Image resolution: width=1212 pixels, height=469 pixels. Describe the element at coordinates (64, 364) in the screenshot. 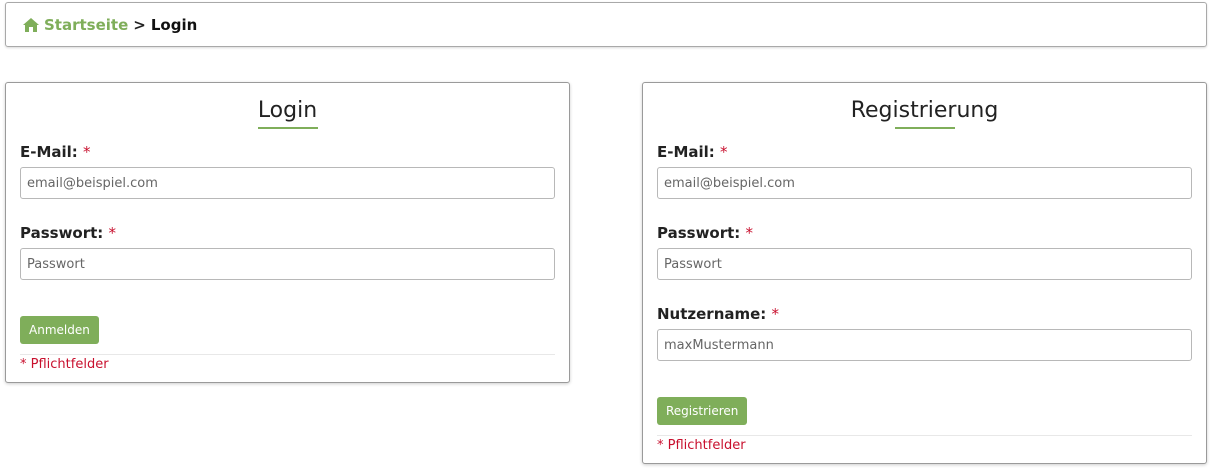

I see `login-required-note: * Pflichtfelder` at that location.